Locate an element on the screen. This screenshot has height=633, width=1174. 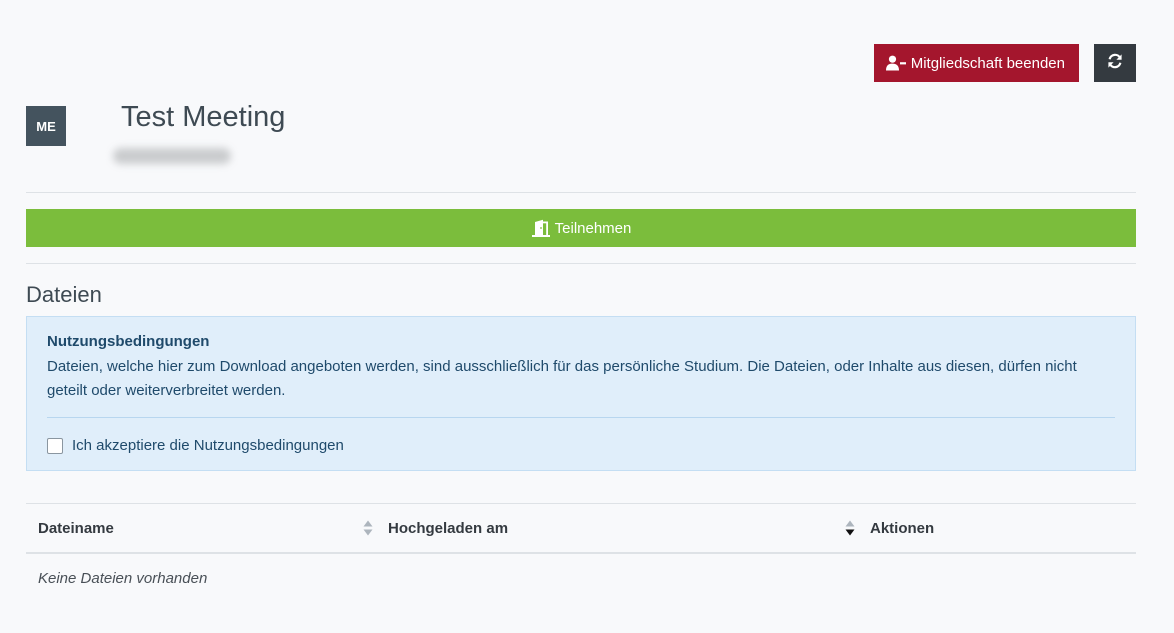
sort-descending-icon is located at coordinates (850, 528).